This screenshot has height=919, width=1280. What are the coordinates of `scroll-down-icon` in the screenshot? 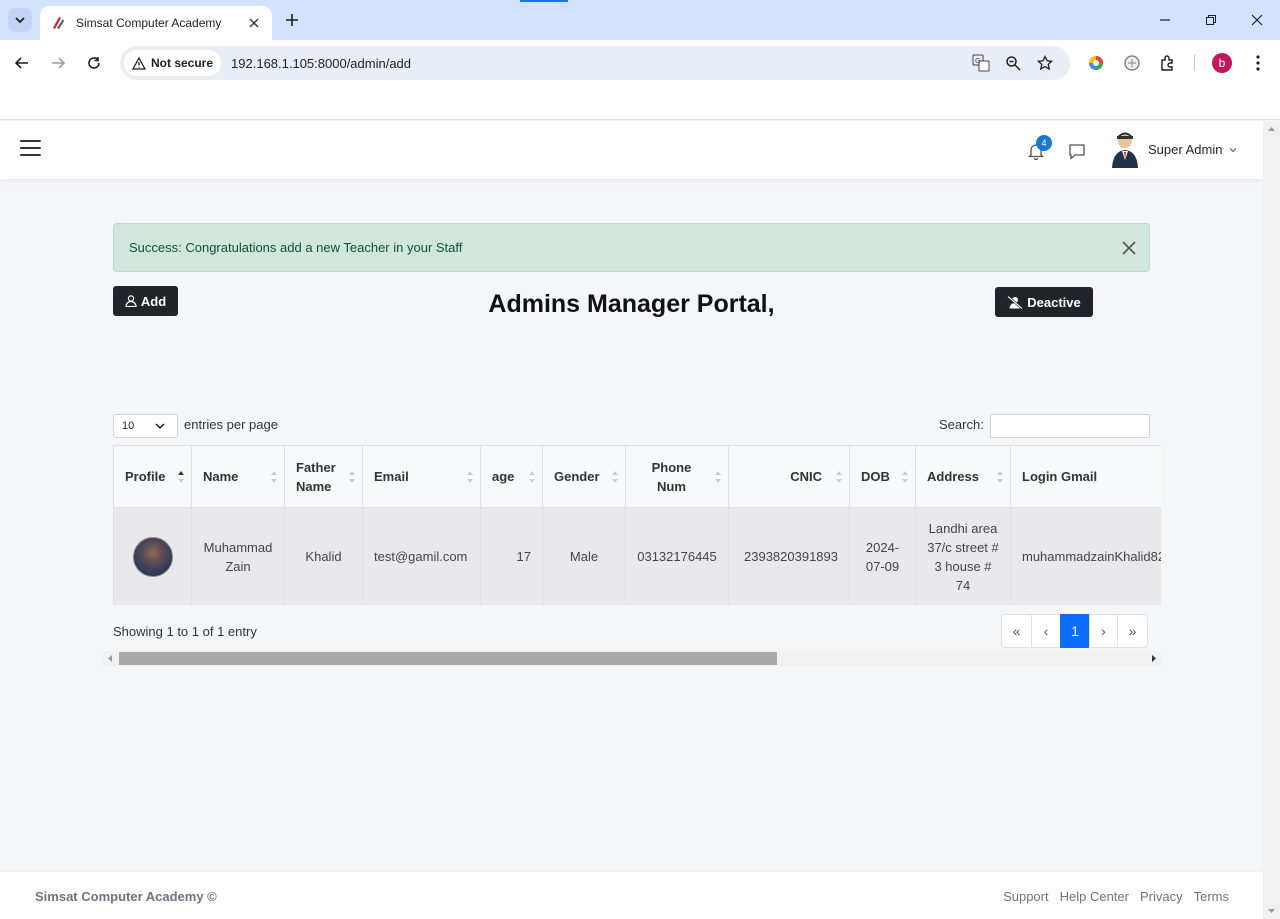 It's located at (1271, 910).